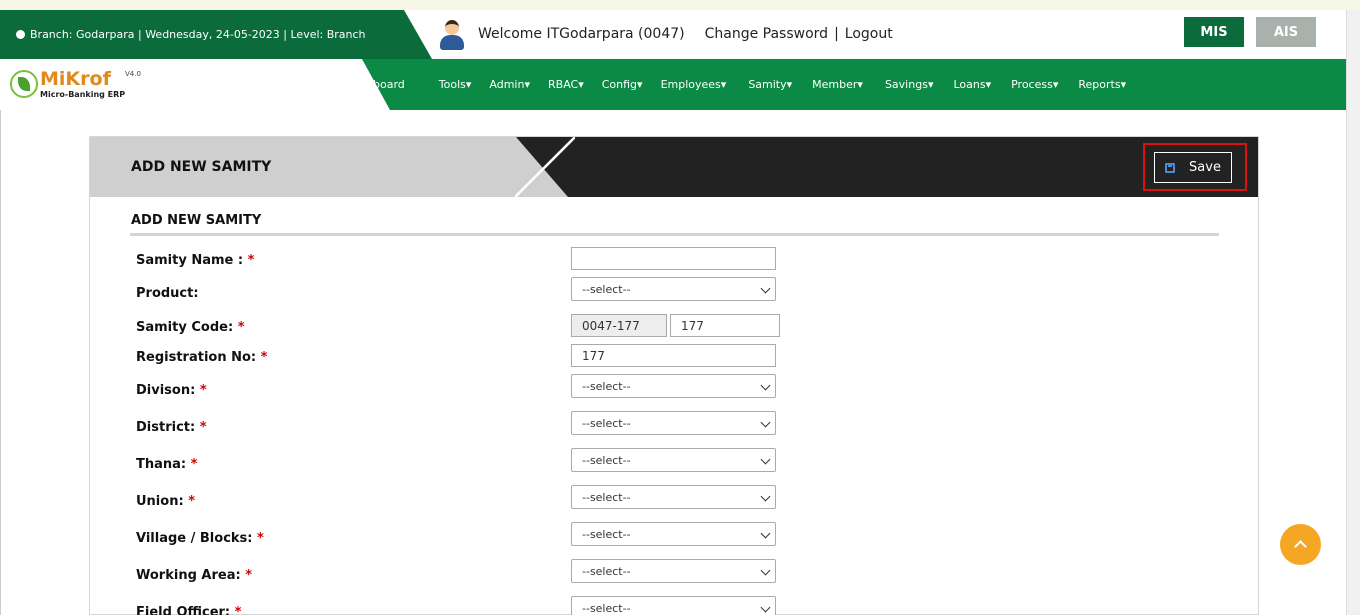 The height and width of the screenshot is (615, 1360). Describe the element at coordinates (389, 84) in the screenshot. I see `nav-dashboard: board` at that location.